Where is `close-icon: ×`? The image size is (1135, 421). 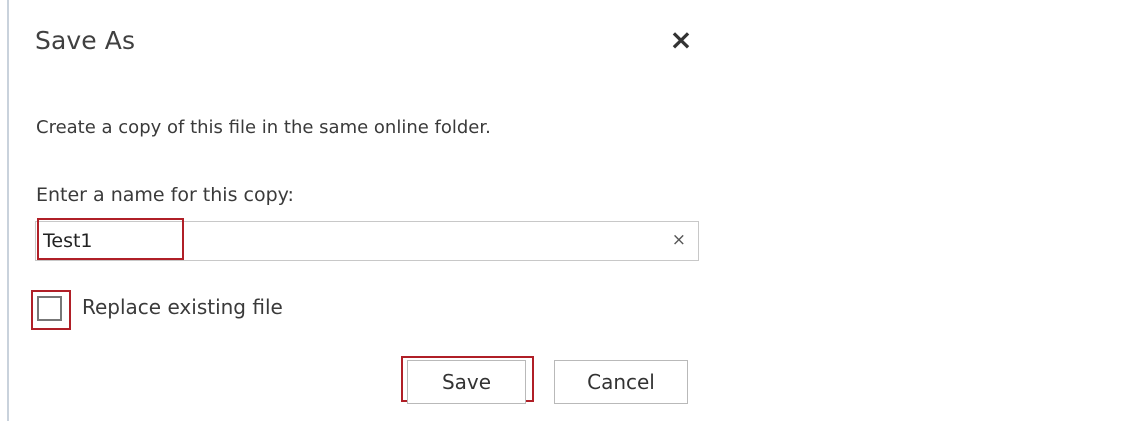
close-icon: × is located at coordinates (681, 40).